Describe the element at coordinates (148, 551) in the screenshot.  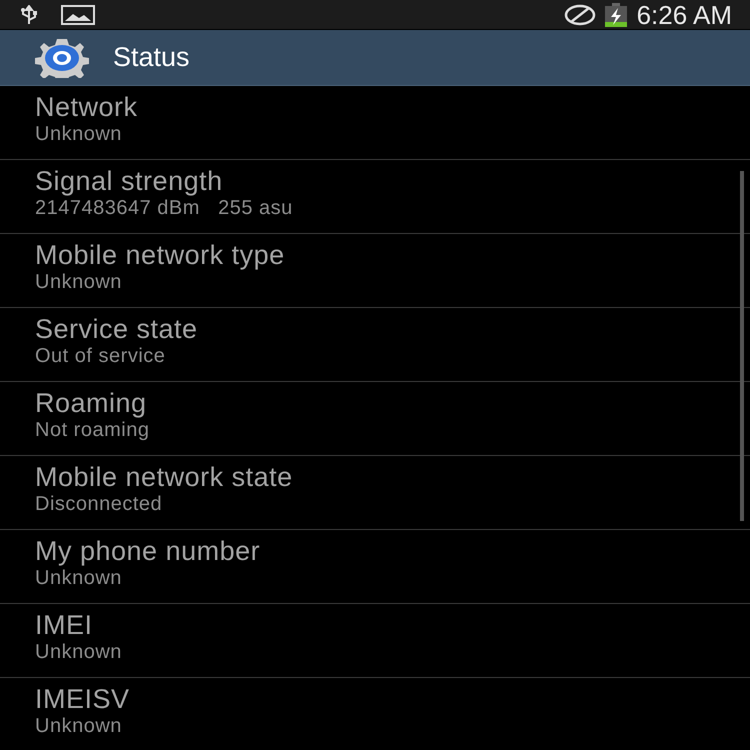
I see `row-title: My phone number` at that location.